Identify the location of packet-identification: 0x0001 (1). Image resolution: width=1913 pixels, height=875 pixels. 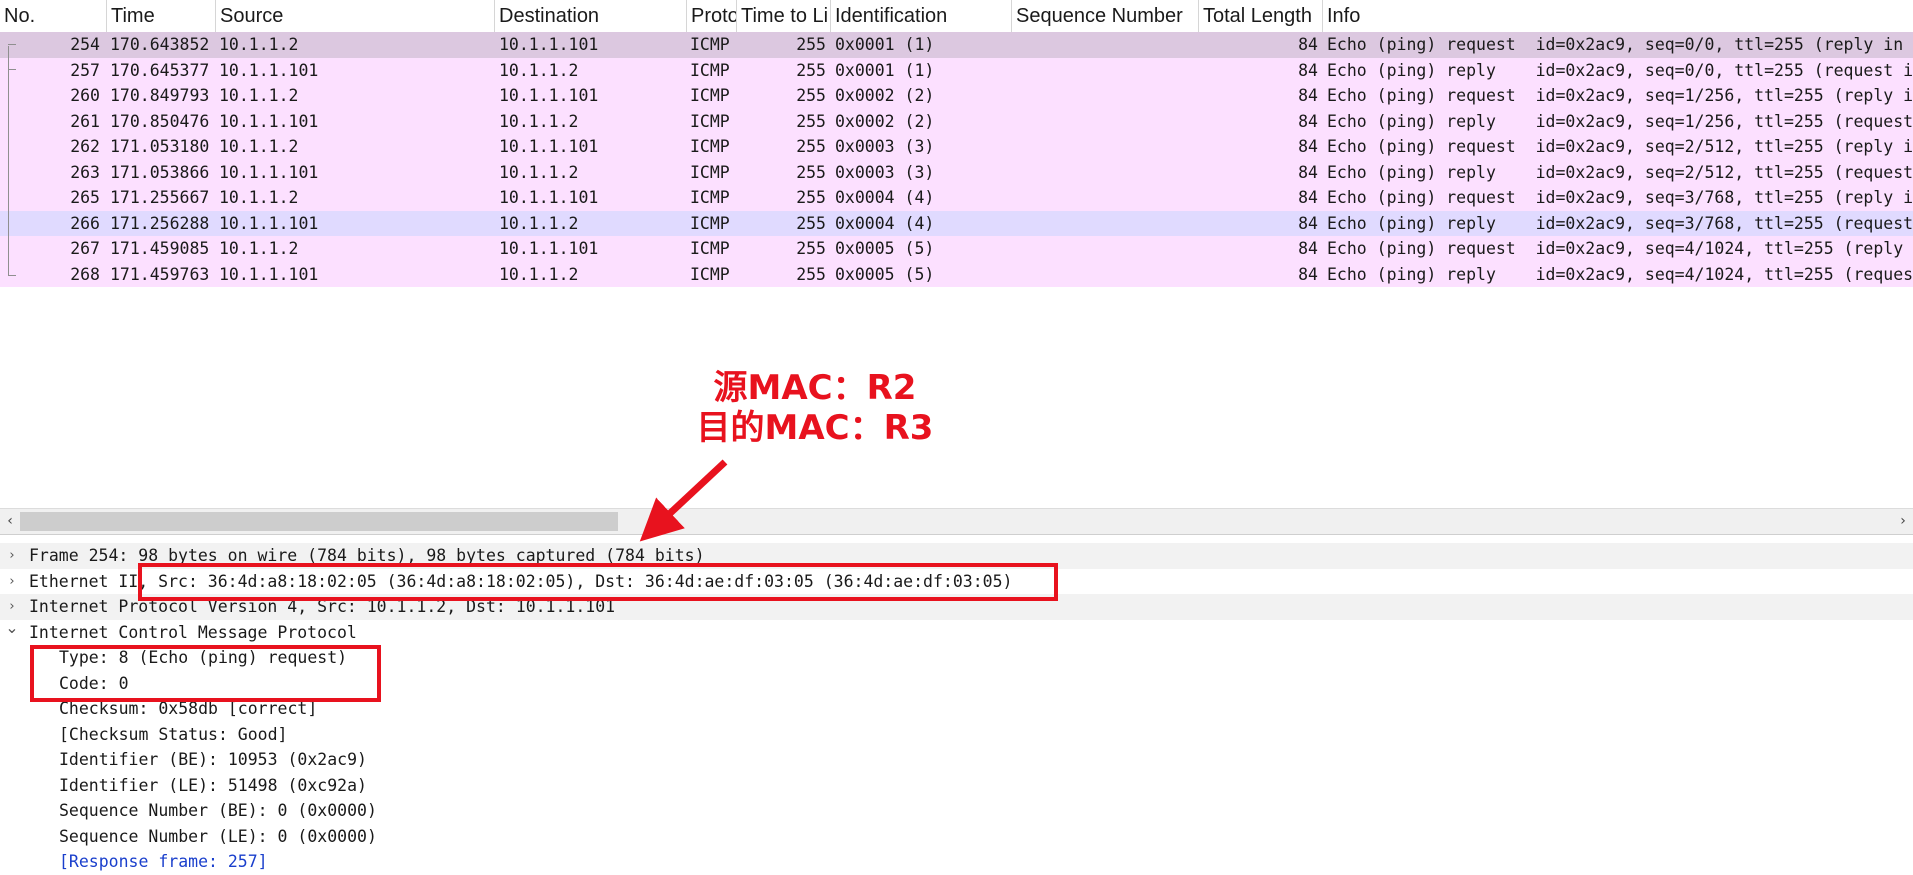
(885, 44).